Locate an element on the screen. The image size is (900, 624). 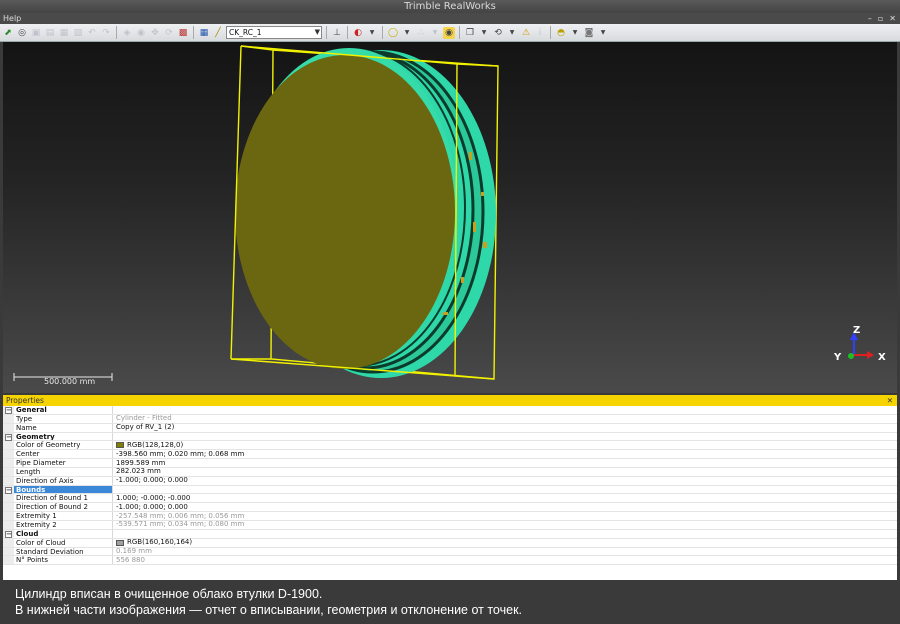
warning-icon: ⚠ is located at coordinates (526, 33).